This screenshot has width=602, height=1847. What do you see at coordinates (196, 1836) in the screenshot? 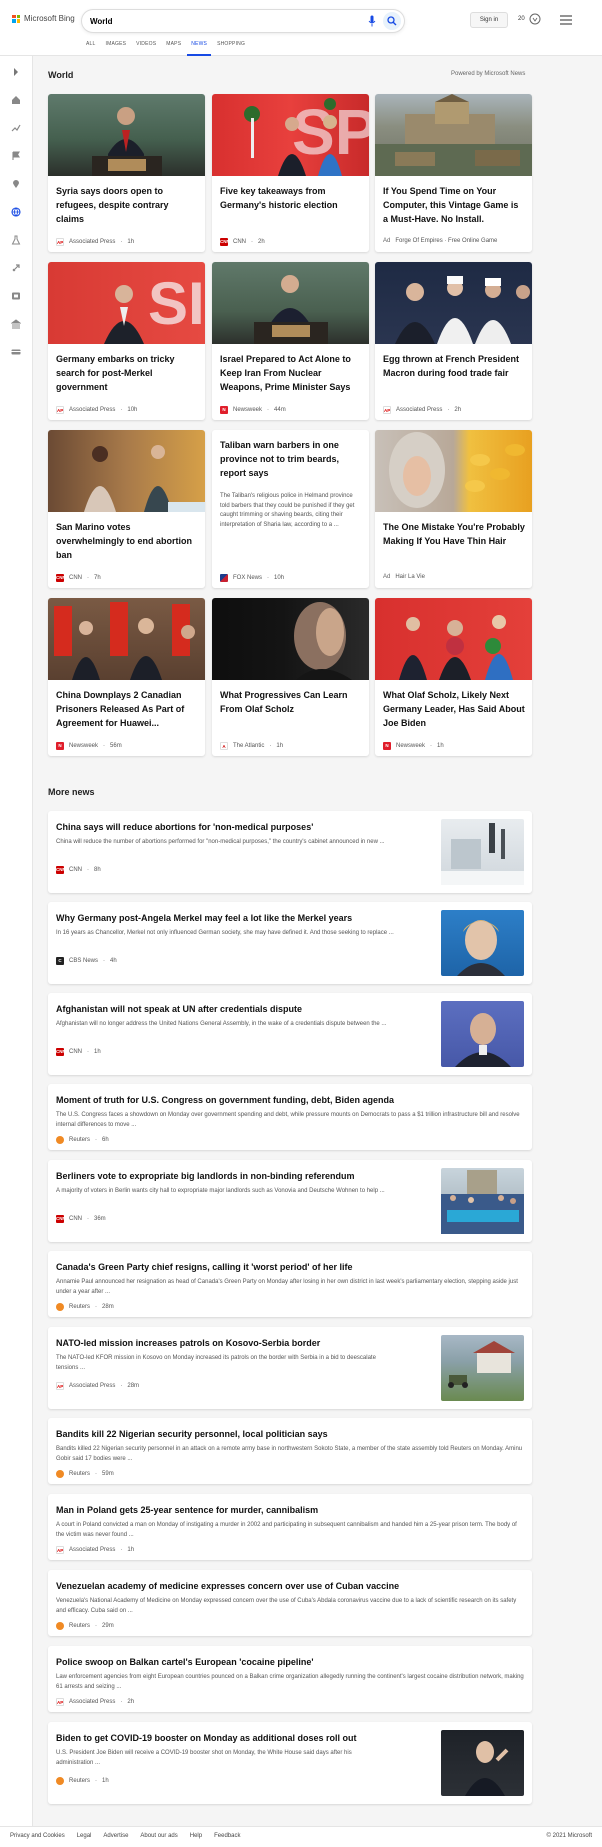
I see `footer-link-help: Help` at bounding box center [196, 1836].